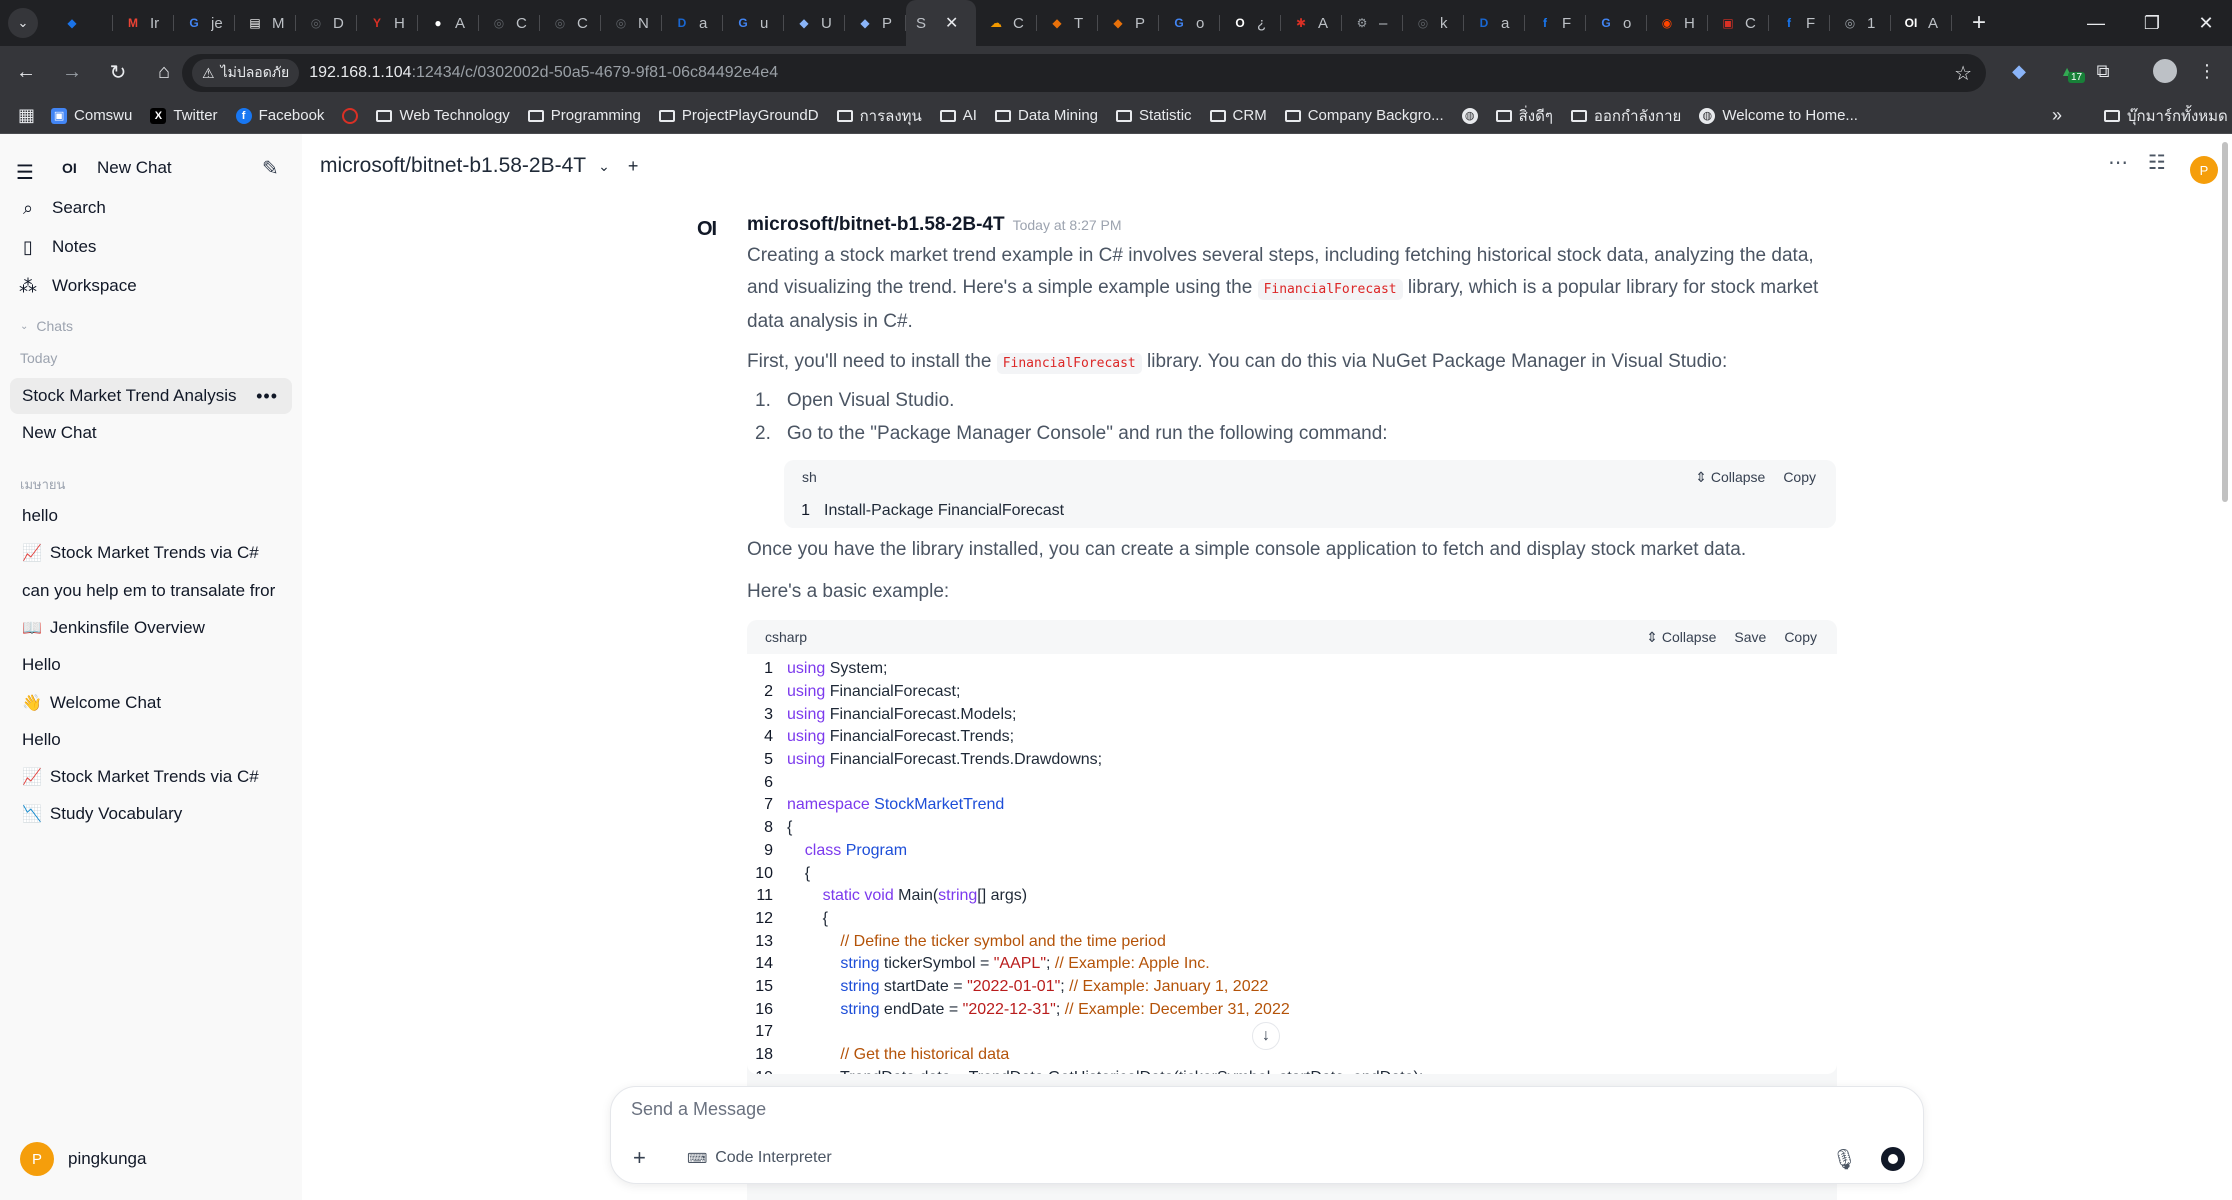  Describe the element at coordinates (1266, 1036) in the screenshot. I see `scroll-to-bottom-button: ↓` at that location.